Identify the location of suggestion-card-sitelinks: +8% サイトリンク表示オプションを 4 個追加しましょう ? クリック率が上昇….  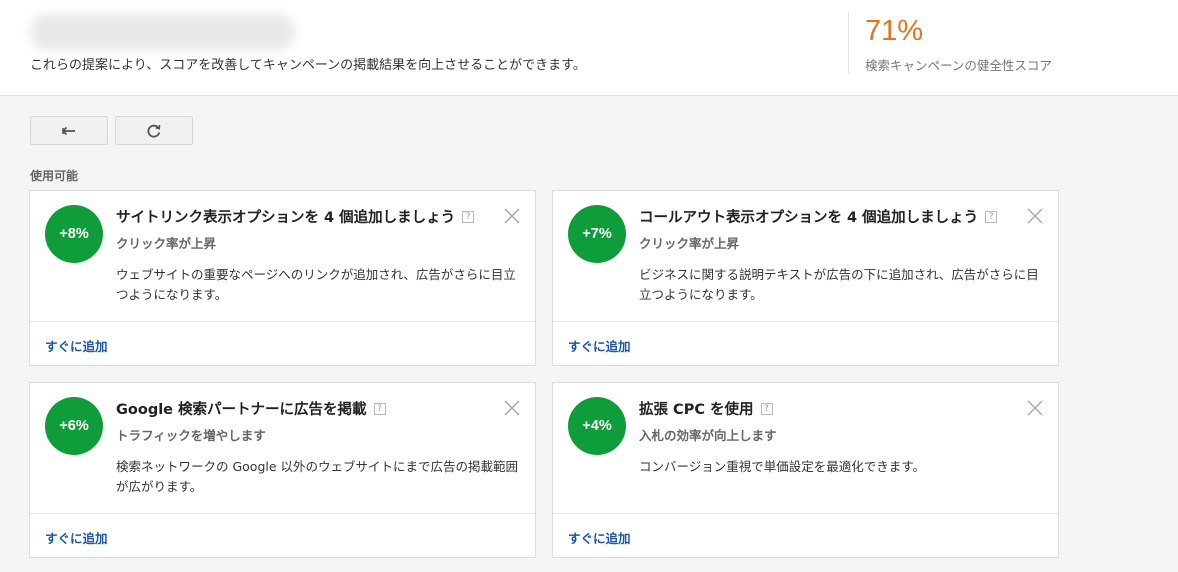
(282, 278).